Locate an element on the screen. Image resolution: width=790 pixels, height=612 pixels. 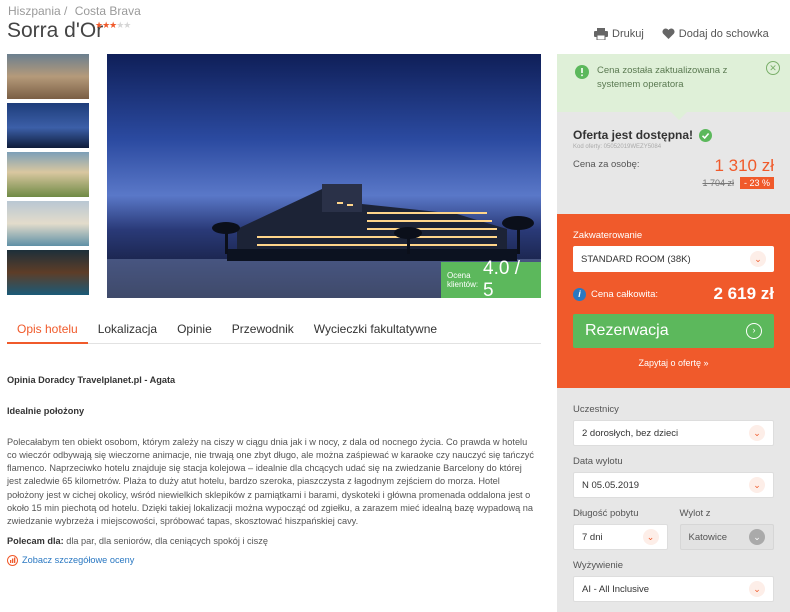
notice-pointer is located at coordinates (679, 116).